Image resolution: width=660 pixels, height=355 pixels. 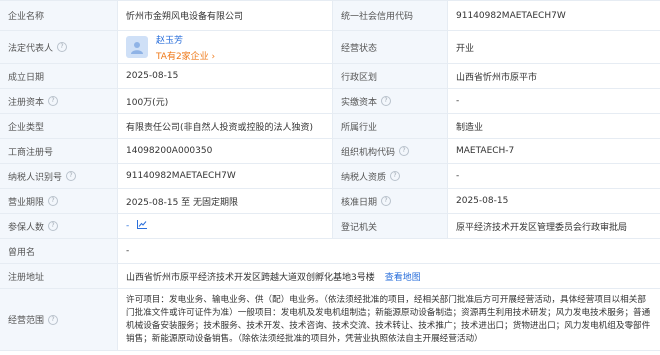 I want to click on person-company-count-link: TA有2家企业 ›, so click(x=185, y=55).